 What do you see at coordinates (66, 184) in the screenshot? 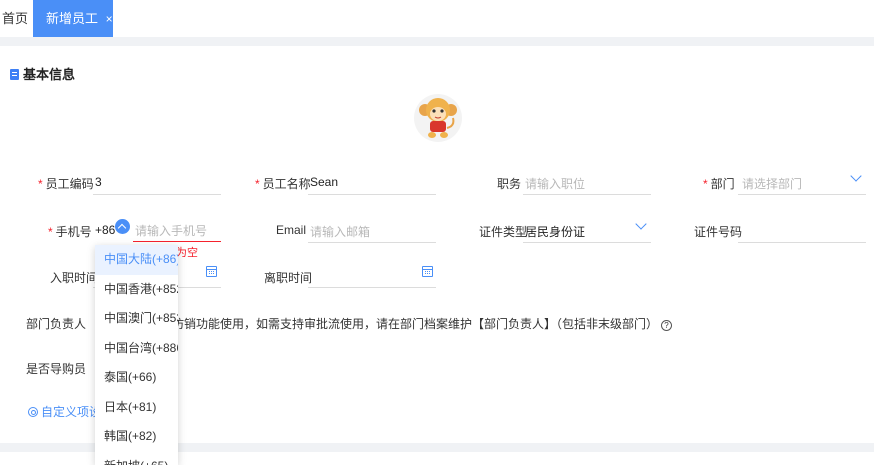
I see `employee-code-label: * 员工编码` at bounding box center [66, 184].